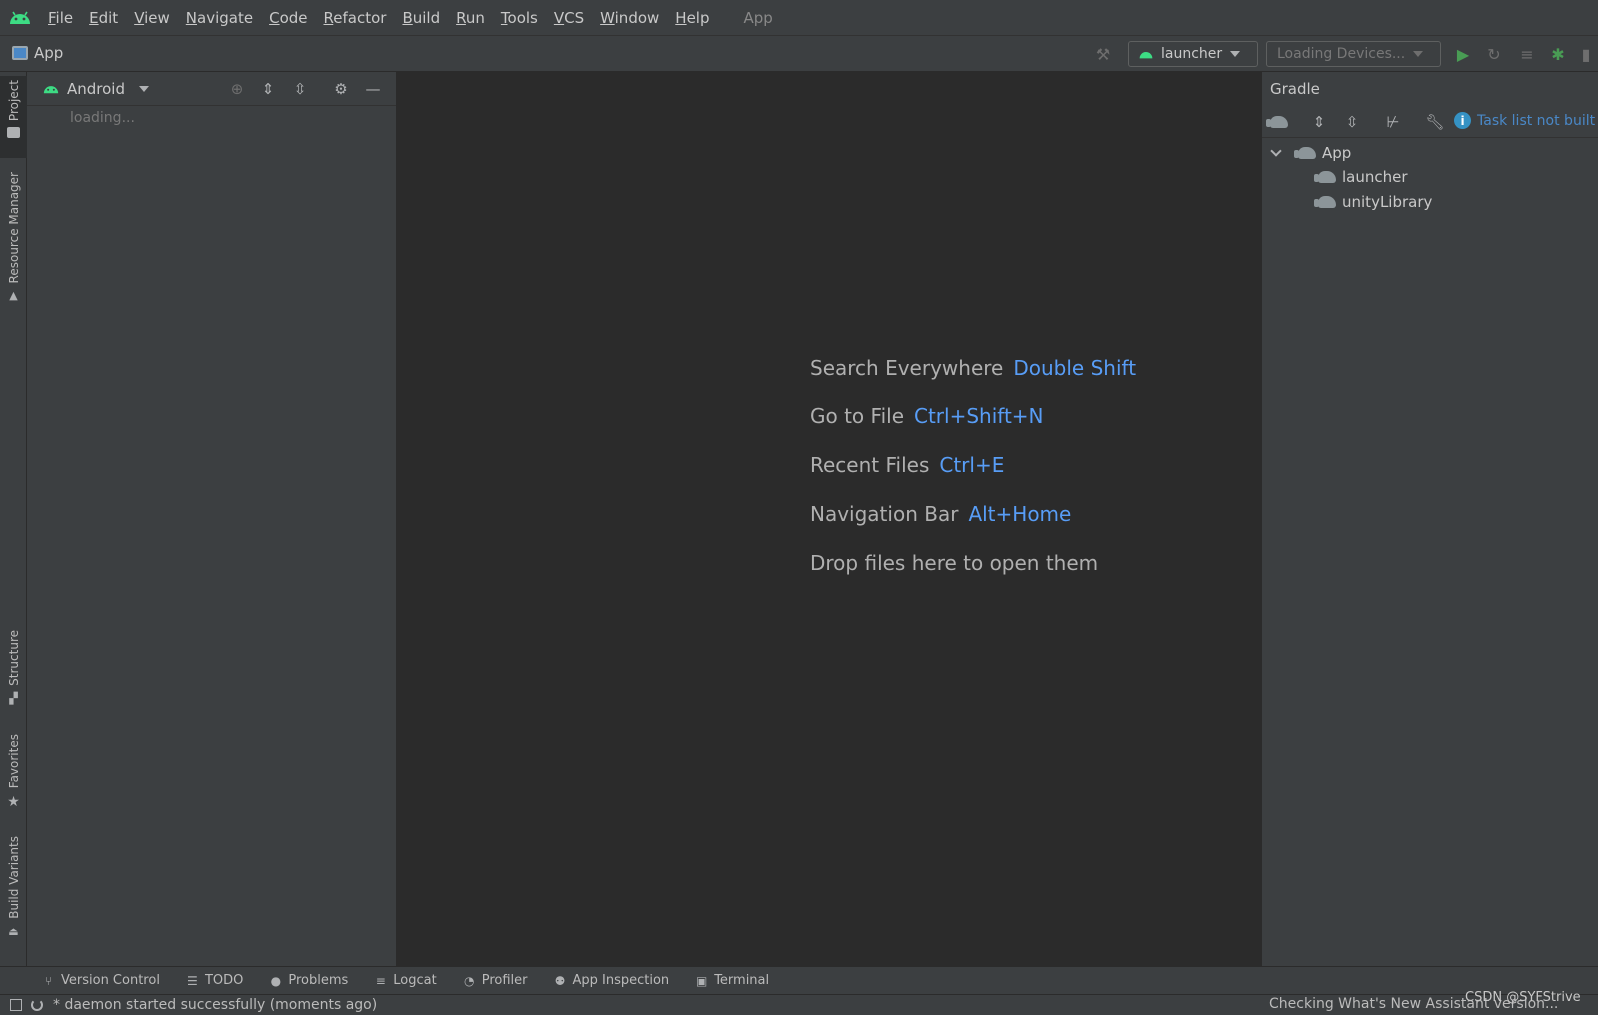 The width and height of the screenshot is (1598, 1015). I want to click on folder-icon, so click(13, 133).